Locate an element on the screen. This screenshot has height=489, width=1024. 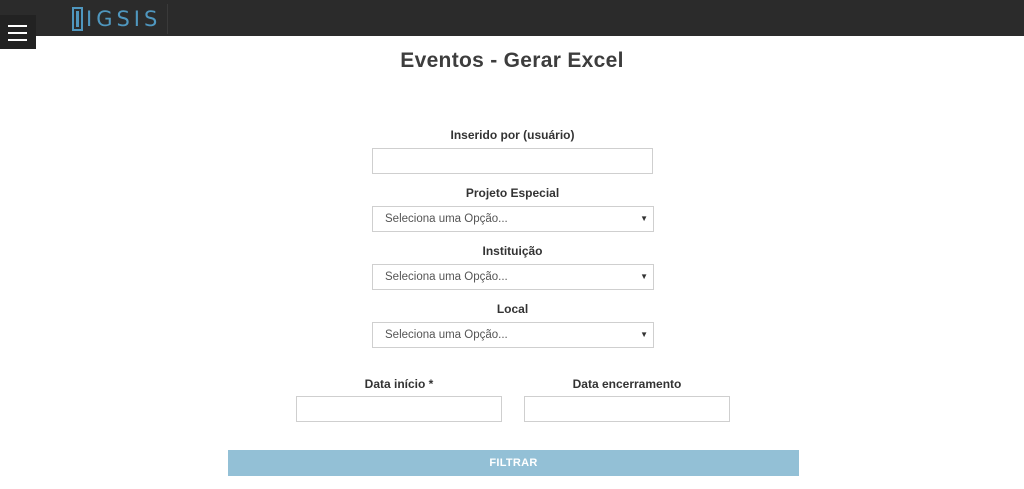
local-label: Local is located at coordinates (512, 309).